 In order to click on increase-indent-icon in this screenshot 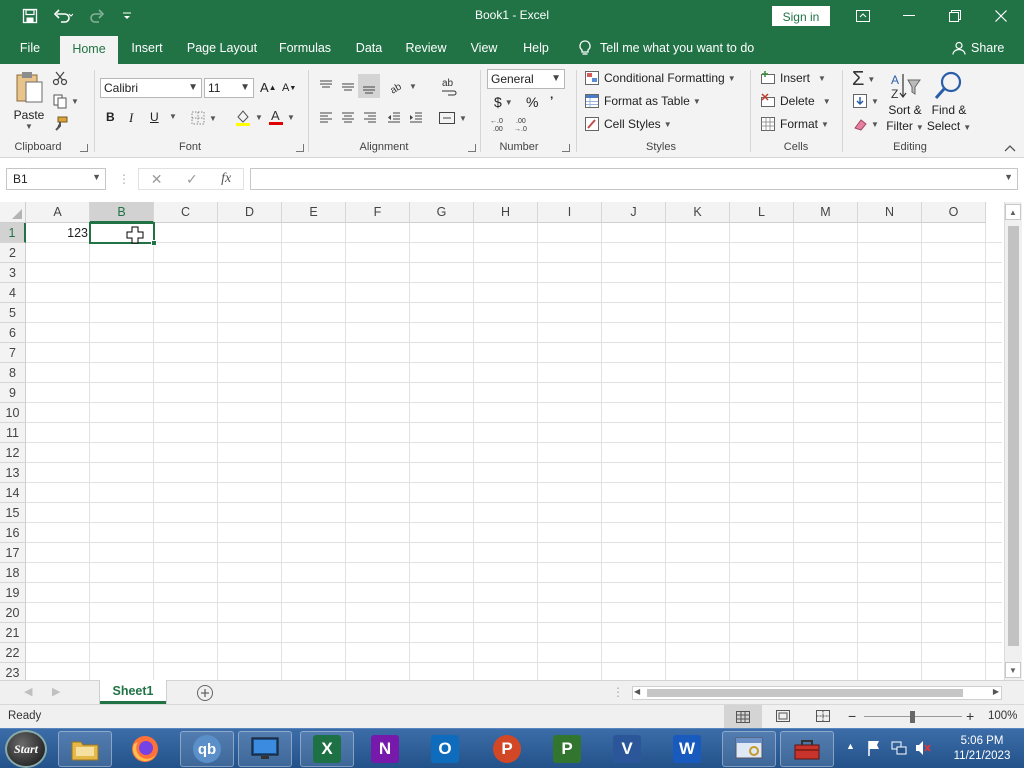, I will do `click(416, 118)`.